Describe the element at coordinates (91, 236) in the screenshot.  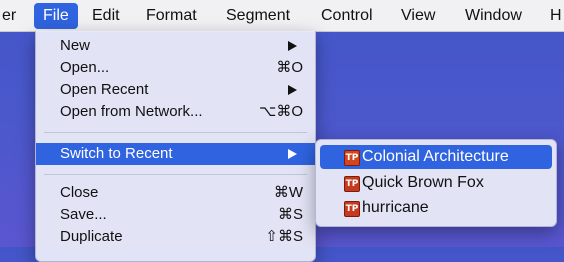
I see `menu-item-label: Duplicate` at that location.